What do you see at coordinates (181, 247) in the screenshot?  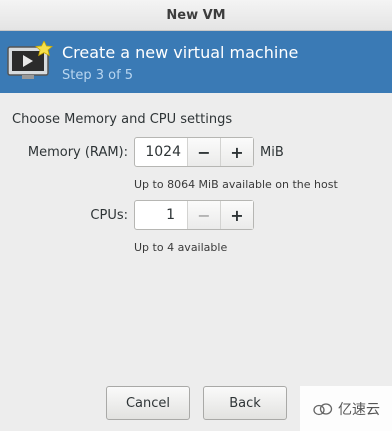 I see `cpus-availability-hint: Up to 4 available` at bounding box center [181, 247].